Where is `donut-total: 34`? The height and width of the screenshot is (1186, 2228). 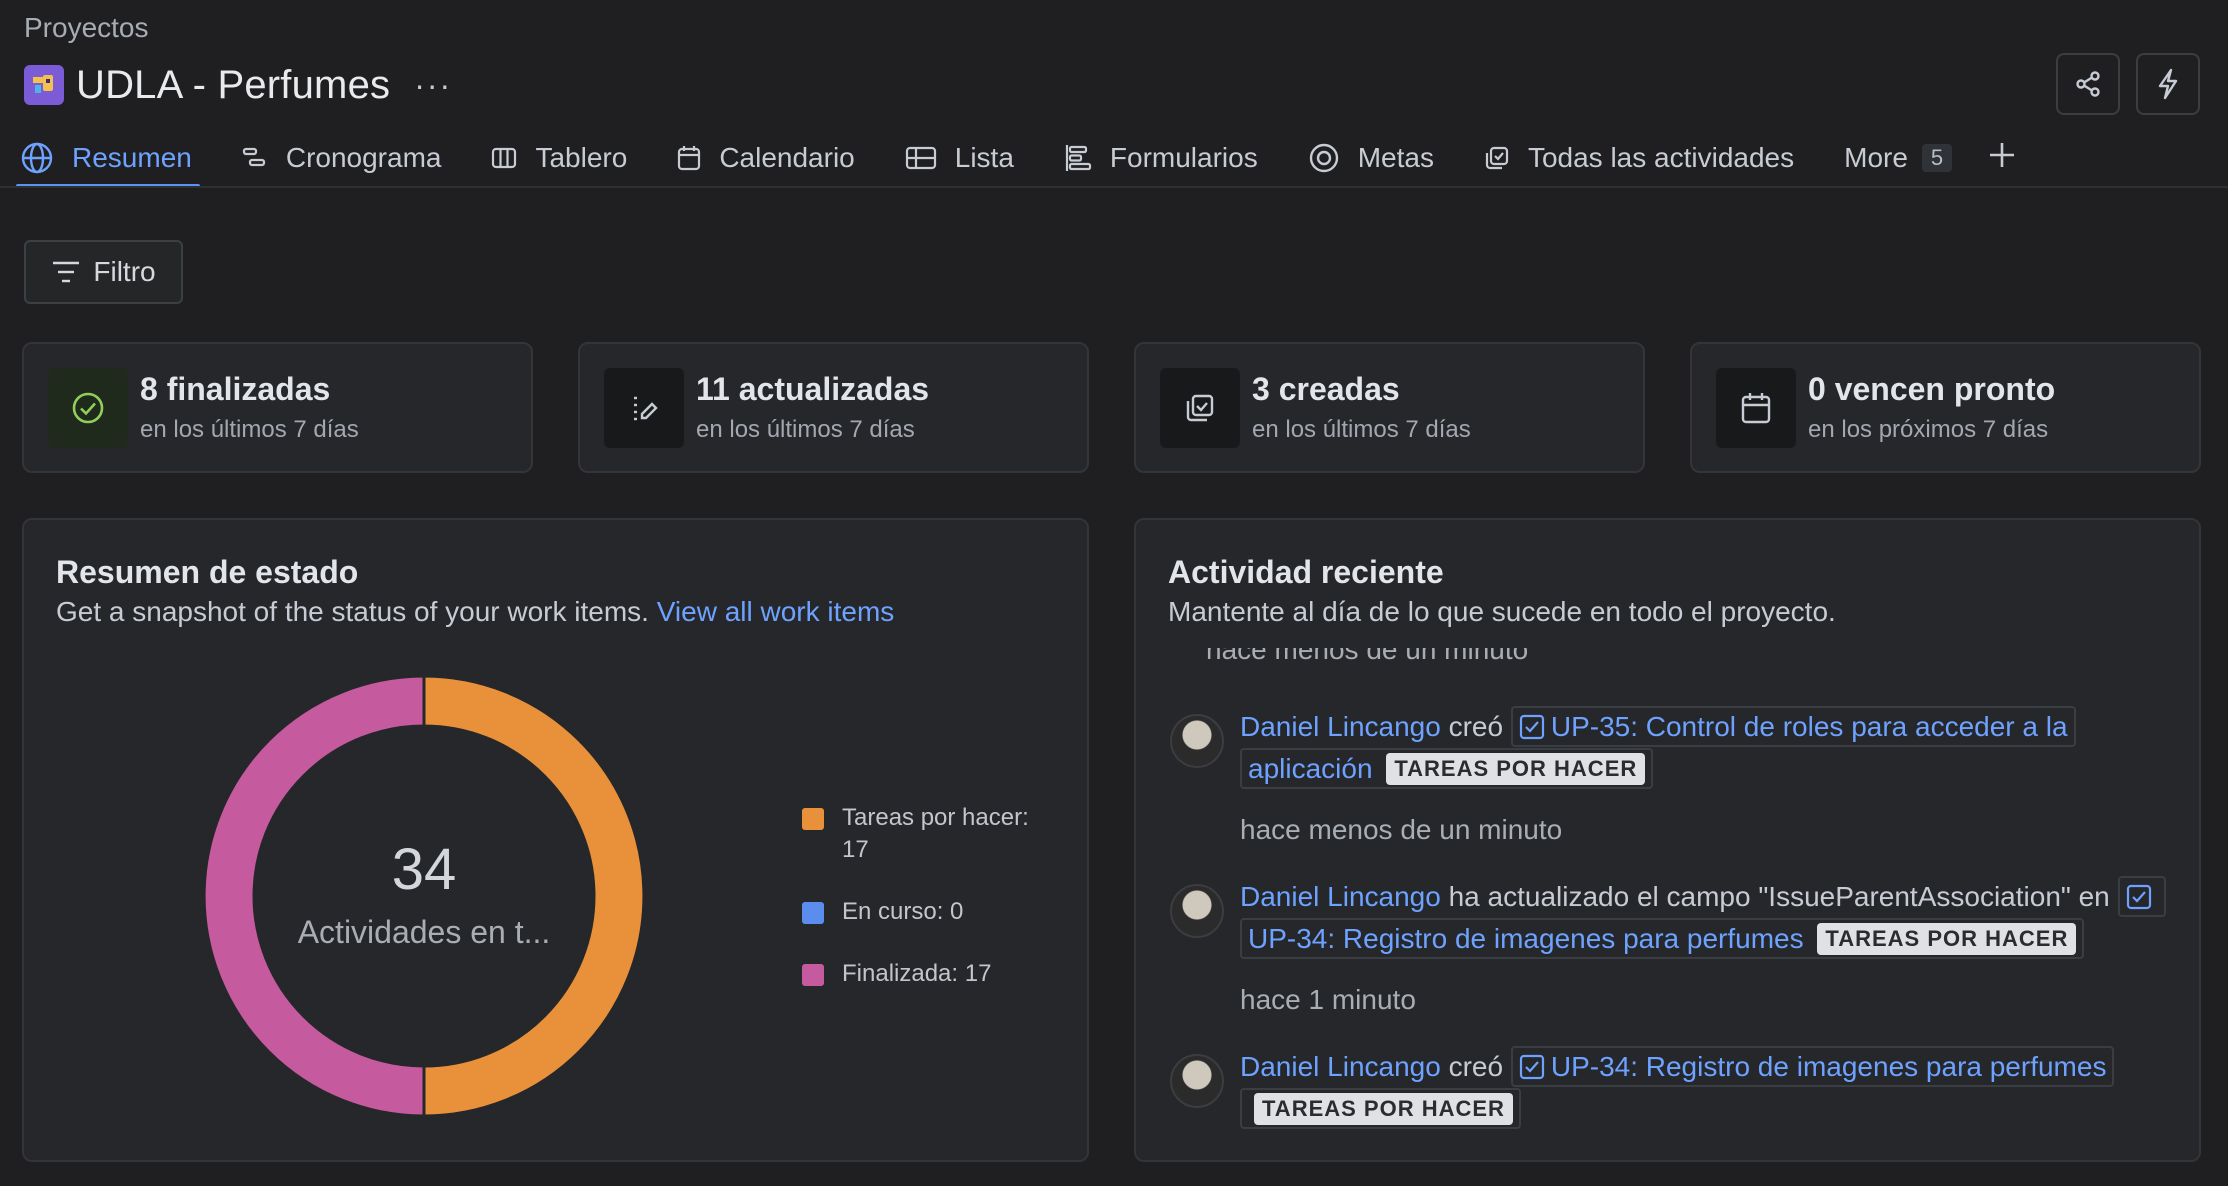
donut-total: 34 is located at coordinates (424, 869).